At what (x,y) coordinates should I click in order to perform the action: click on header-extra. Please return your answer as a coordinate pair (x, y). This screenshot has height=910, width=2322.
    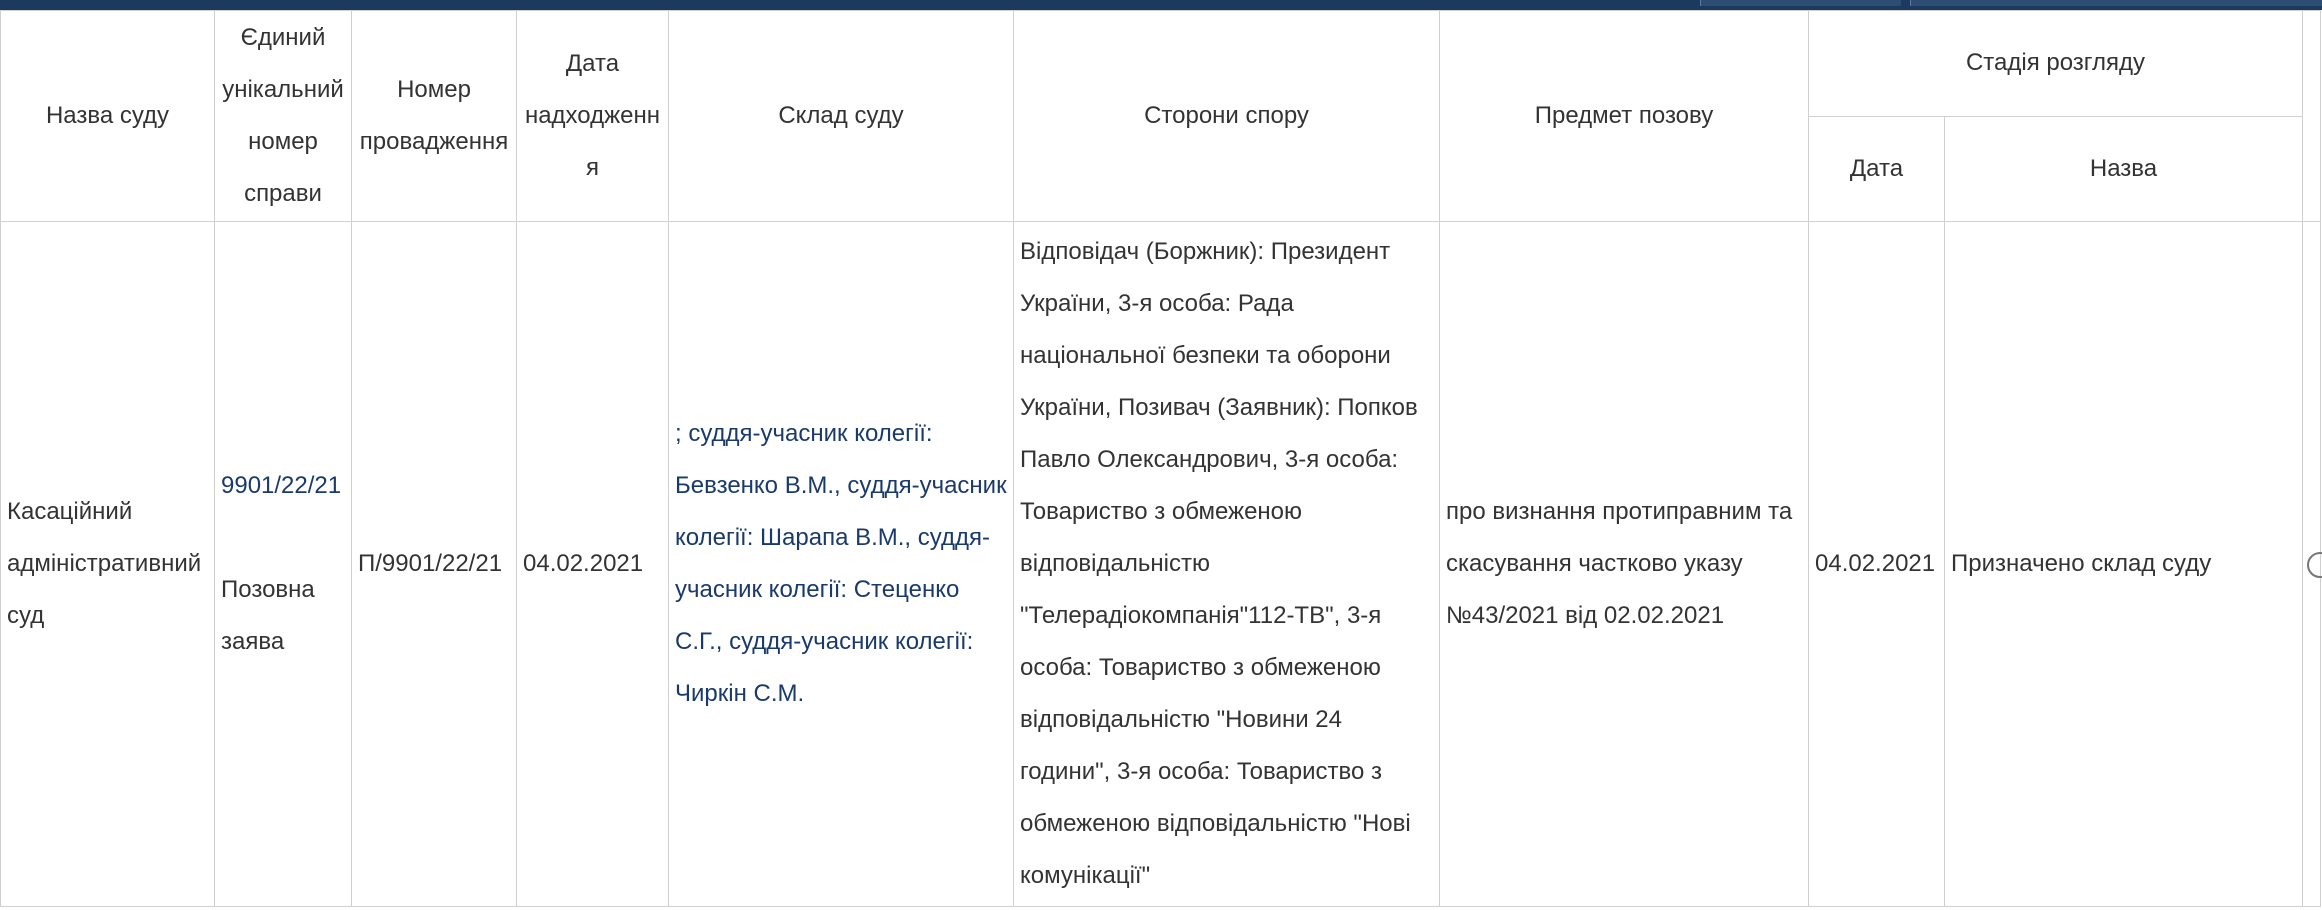
    Looking at the image, I should click on (2311, 116).